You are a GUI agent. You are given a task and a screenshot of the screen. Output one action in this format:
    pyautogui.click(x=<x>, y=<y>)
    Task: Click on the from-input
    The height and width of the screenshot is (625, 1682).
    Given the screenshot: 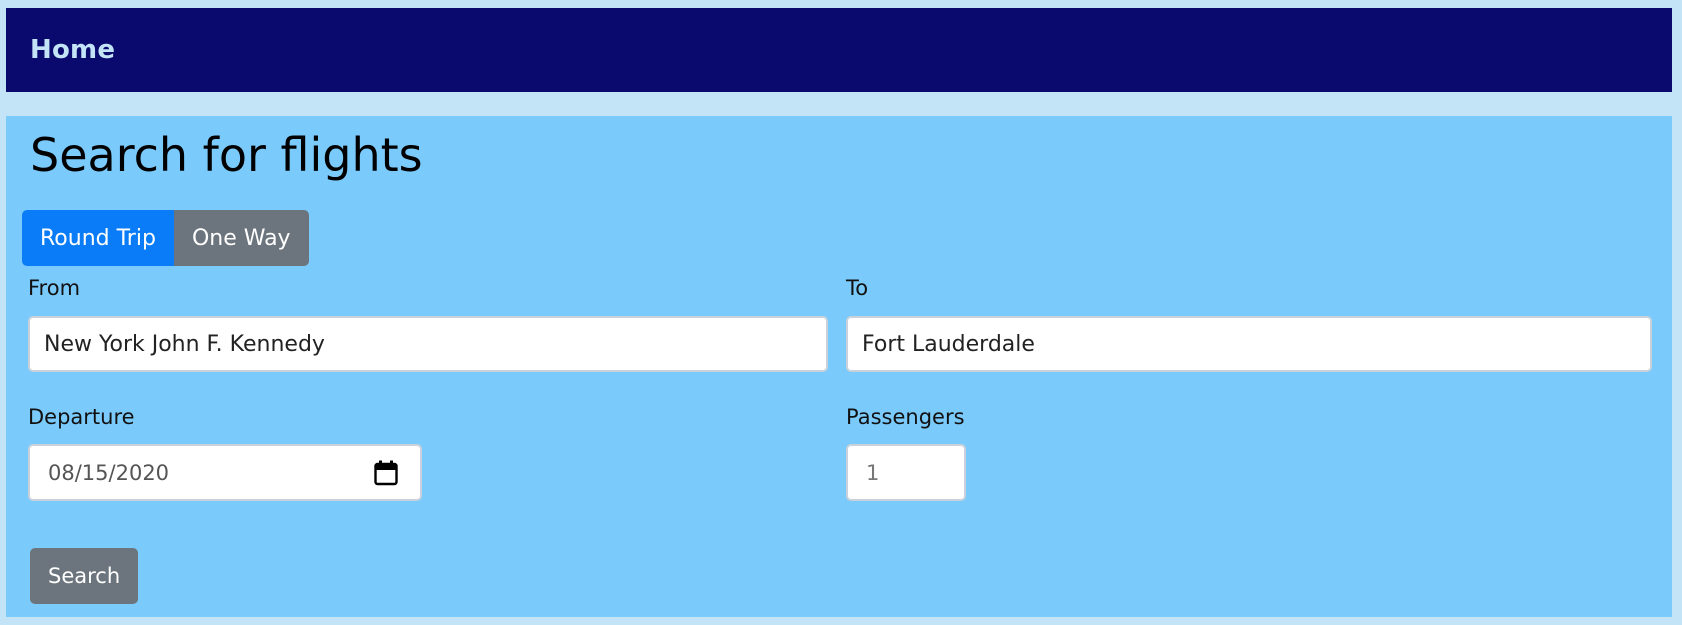 What is the action you would take?
    pyautogui.click(x=428, y=344)
    